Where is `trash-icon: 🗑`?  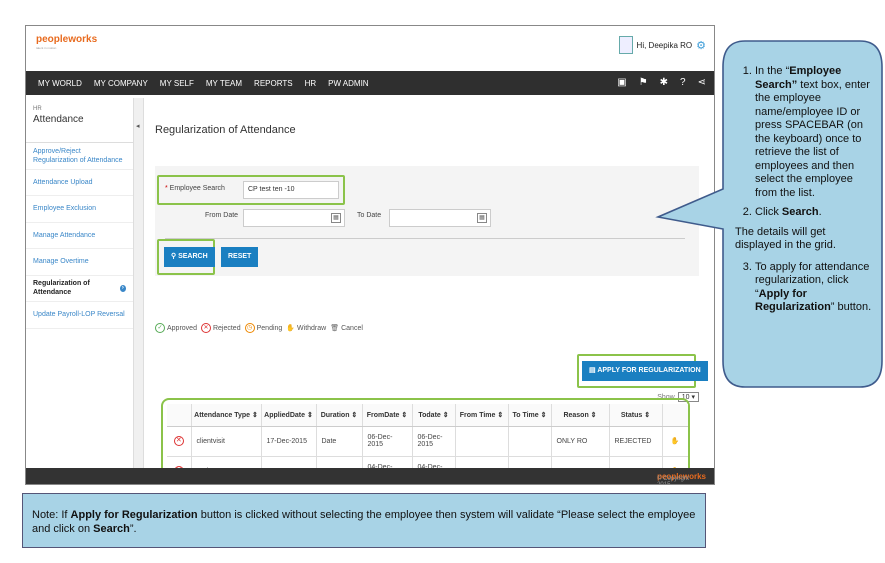 trash-icon: 🗑 is located at coordinates (335, 328).